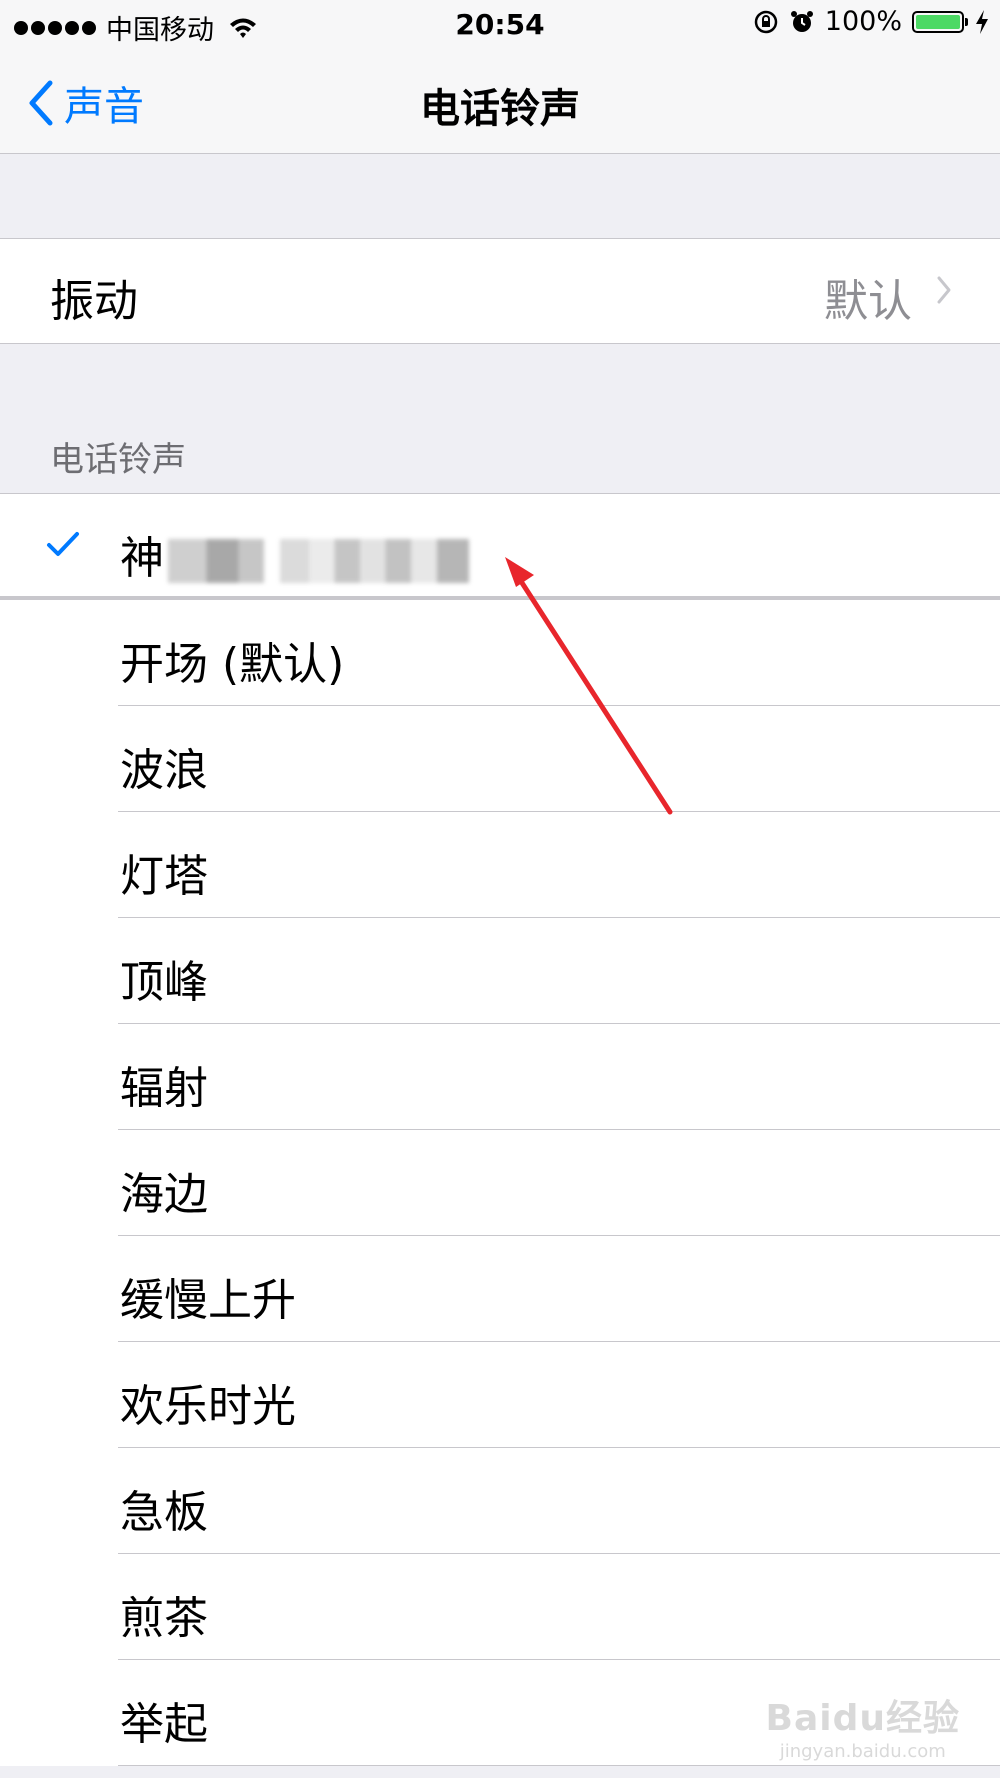 This screenshot has height=1778, width=1000. I want to click on ringtone-row: 辐射, so click(500, 1077).